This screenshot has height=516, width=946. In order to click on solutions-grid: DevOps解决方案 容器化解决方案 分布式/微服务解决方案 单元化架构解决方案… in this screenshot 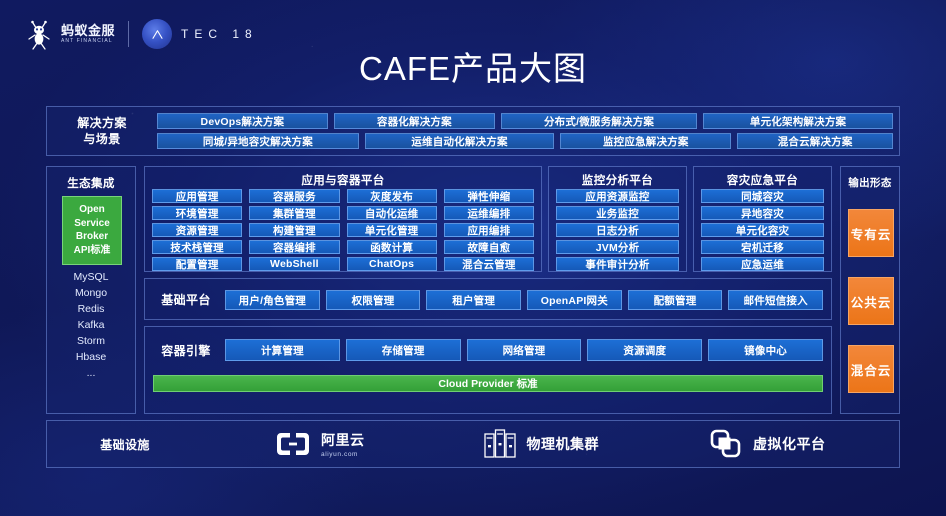, I will do `click(525, 131)`.